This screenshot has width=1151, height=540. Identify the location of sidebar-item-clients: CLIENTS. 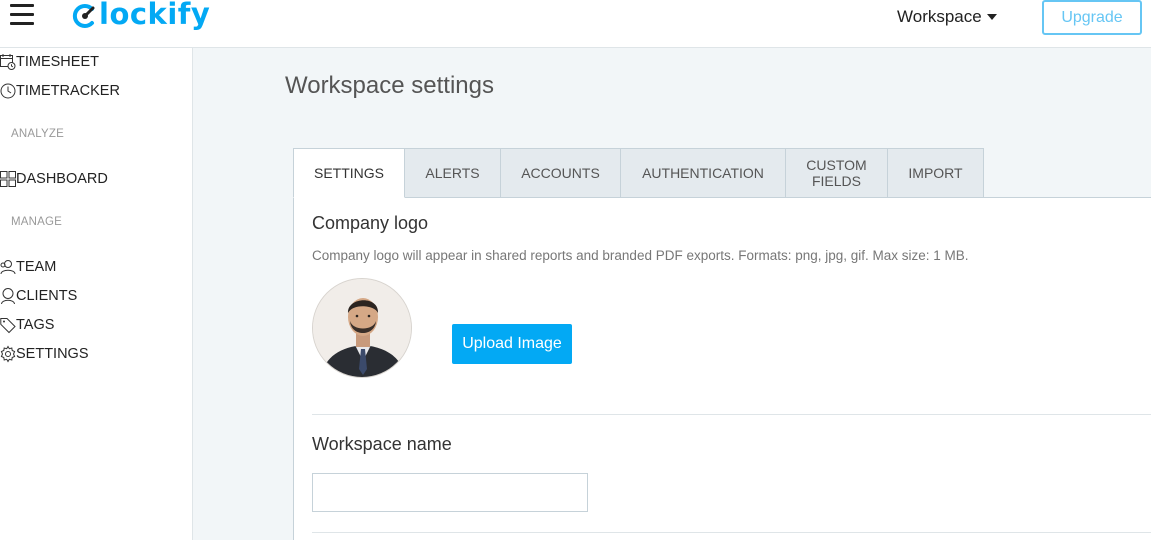
(38, 296).